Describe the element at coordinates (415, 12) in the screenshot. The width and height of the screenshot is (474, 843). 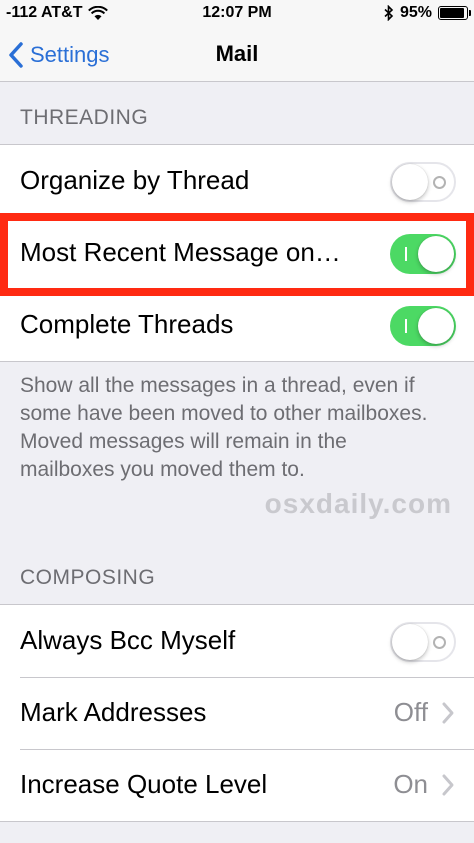
I see `battery-percent: 95%` at that location.